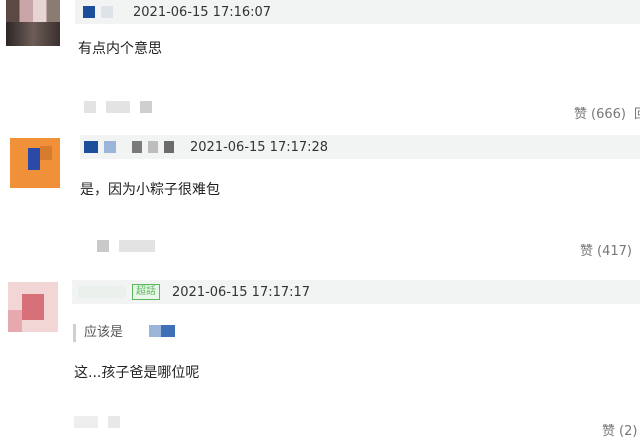  I want to click on comment-meta: 超話 2021-06-15 17:17:17, so click(356, 292).